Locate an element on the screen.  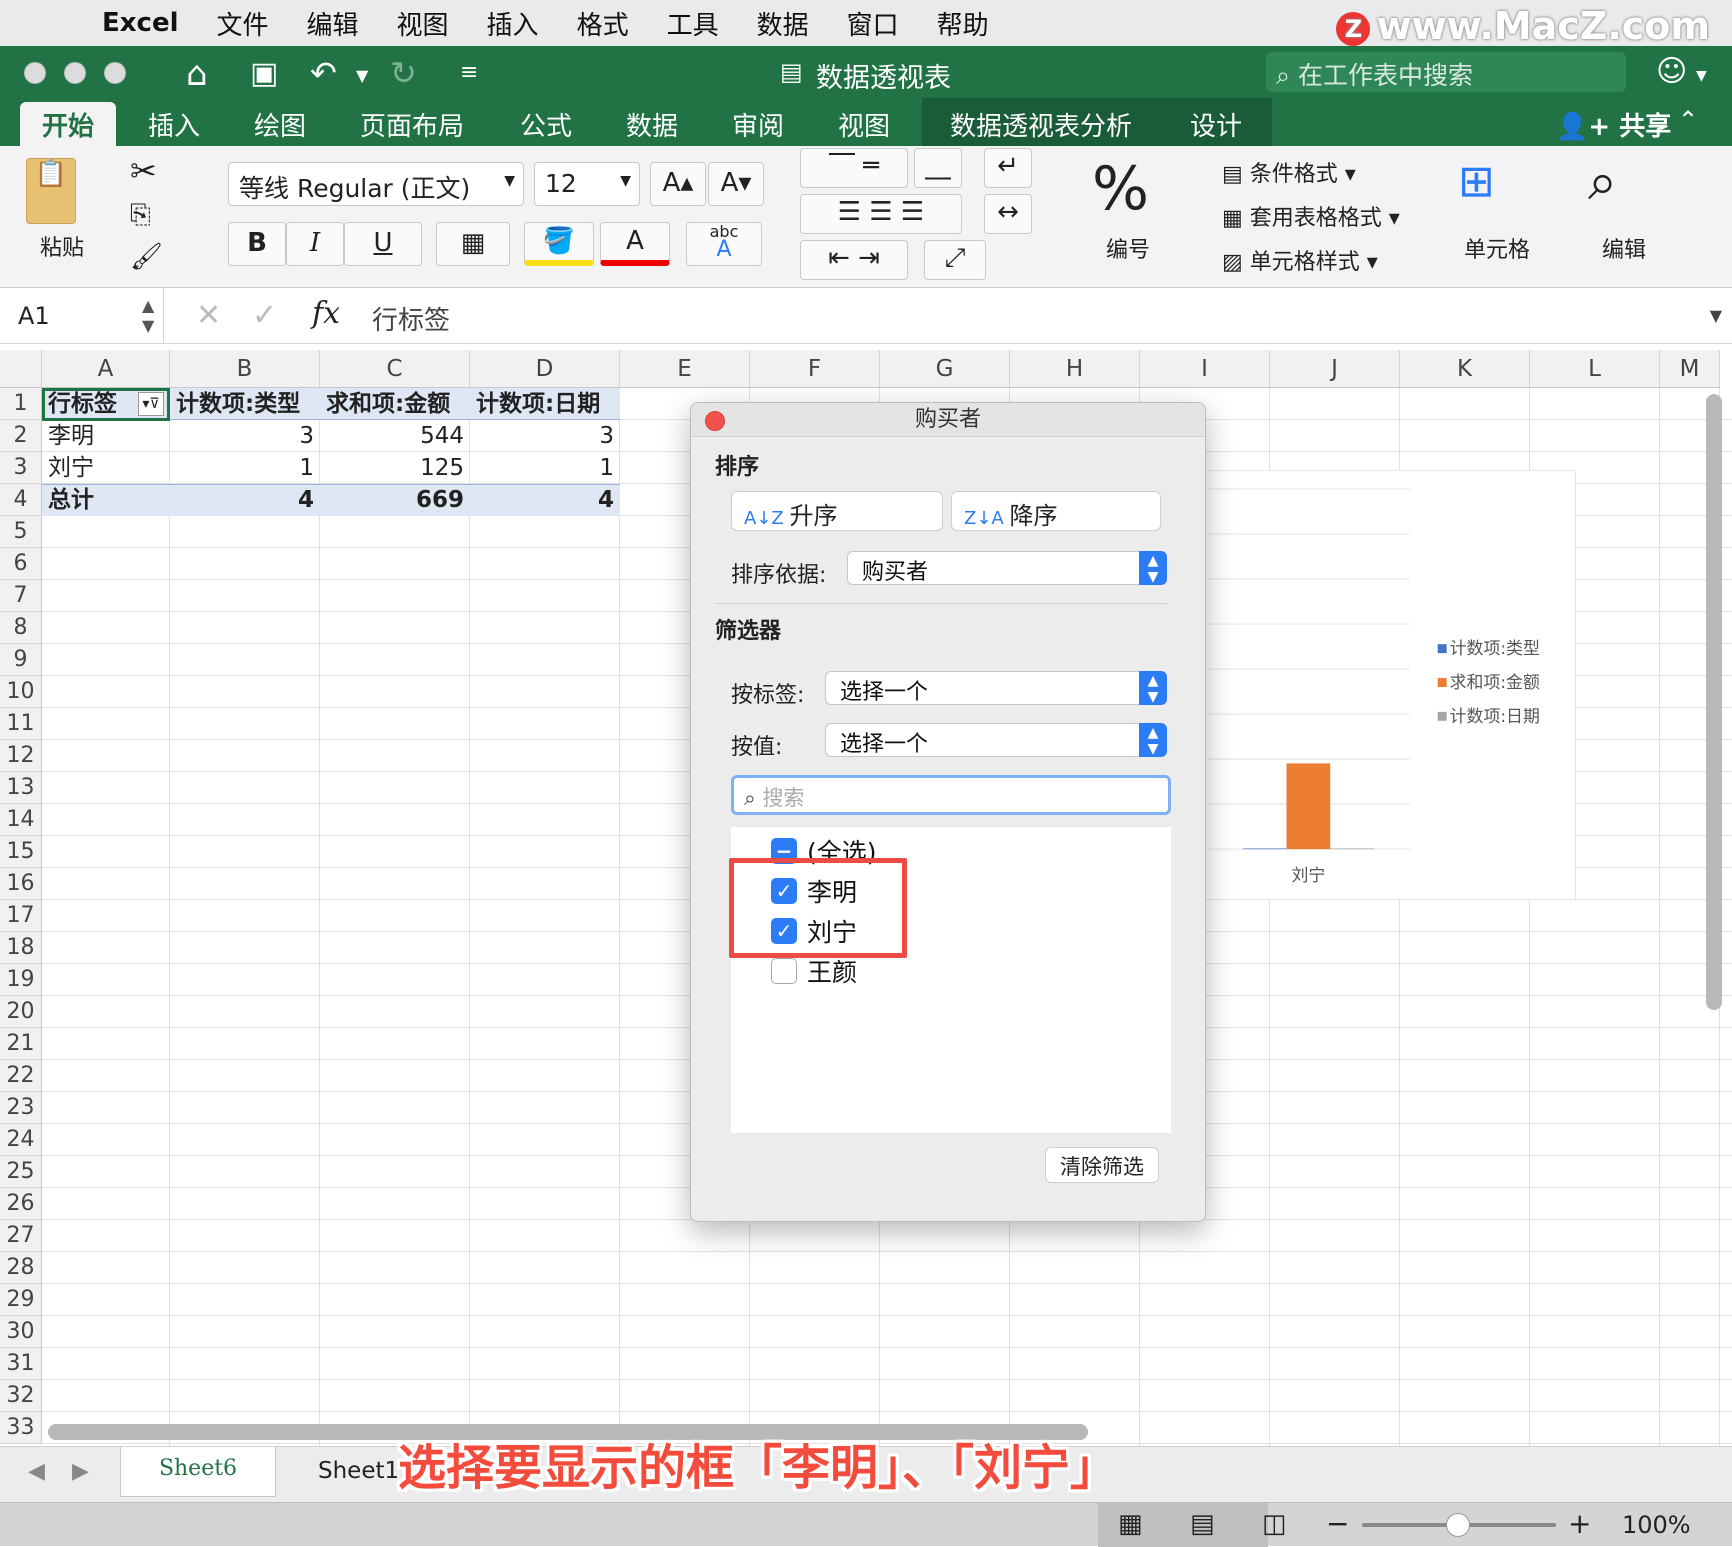
next-sheet-icon: ▶ is located at coordinates (80, 1471).